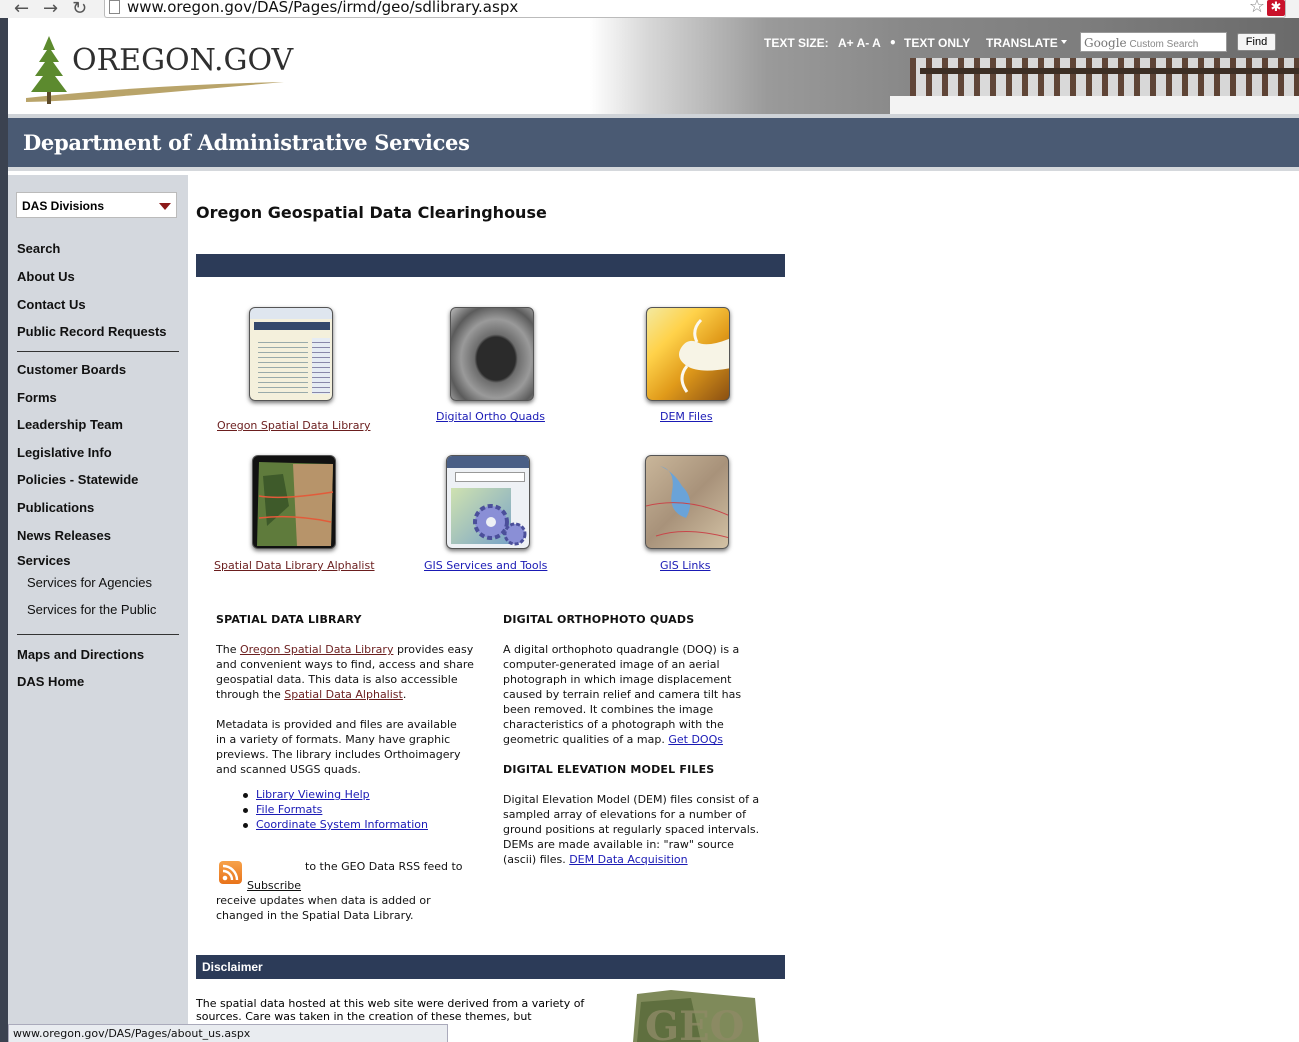 This screenshot has width=1299, height=1042. Describe the element at coordinates (599, 619) in the screenshot. I see `doq-heading: DIGITAL ORTHOPHOTO QUADS` at that location.